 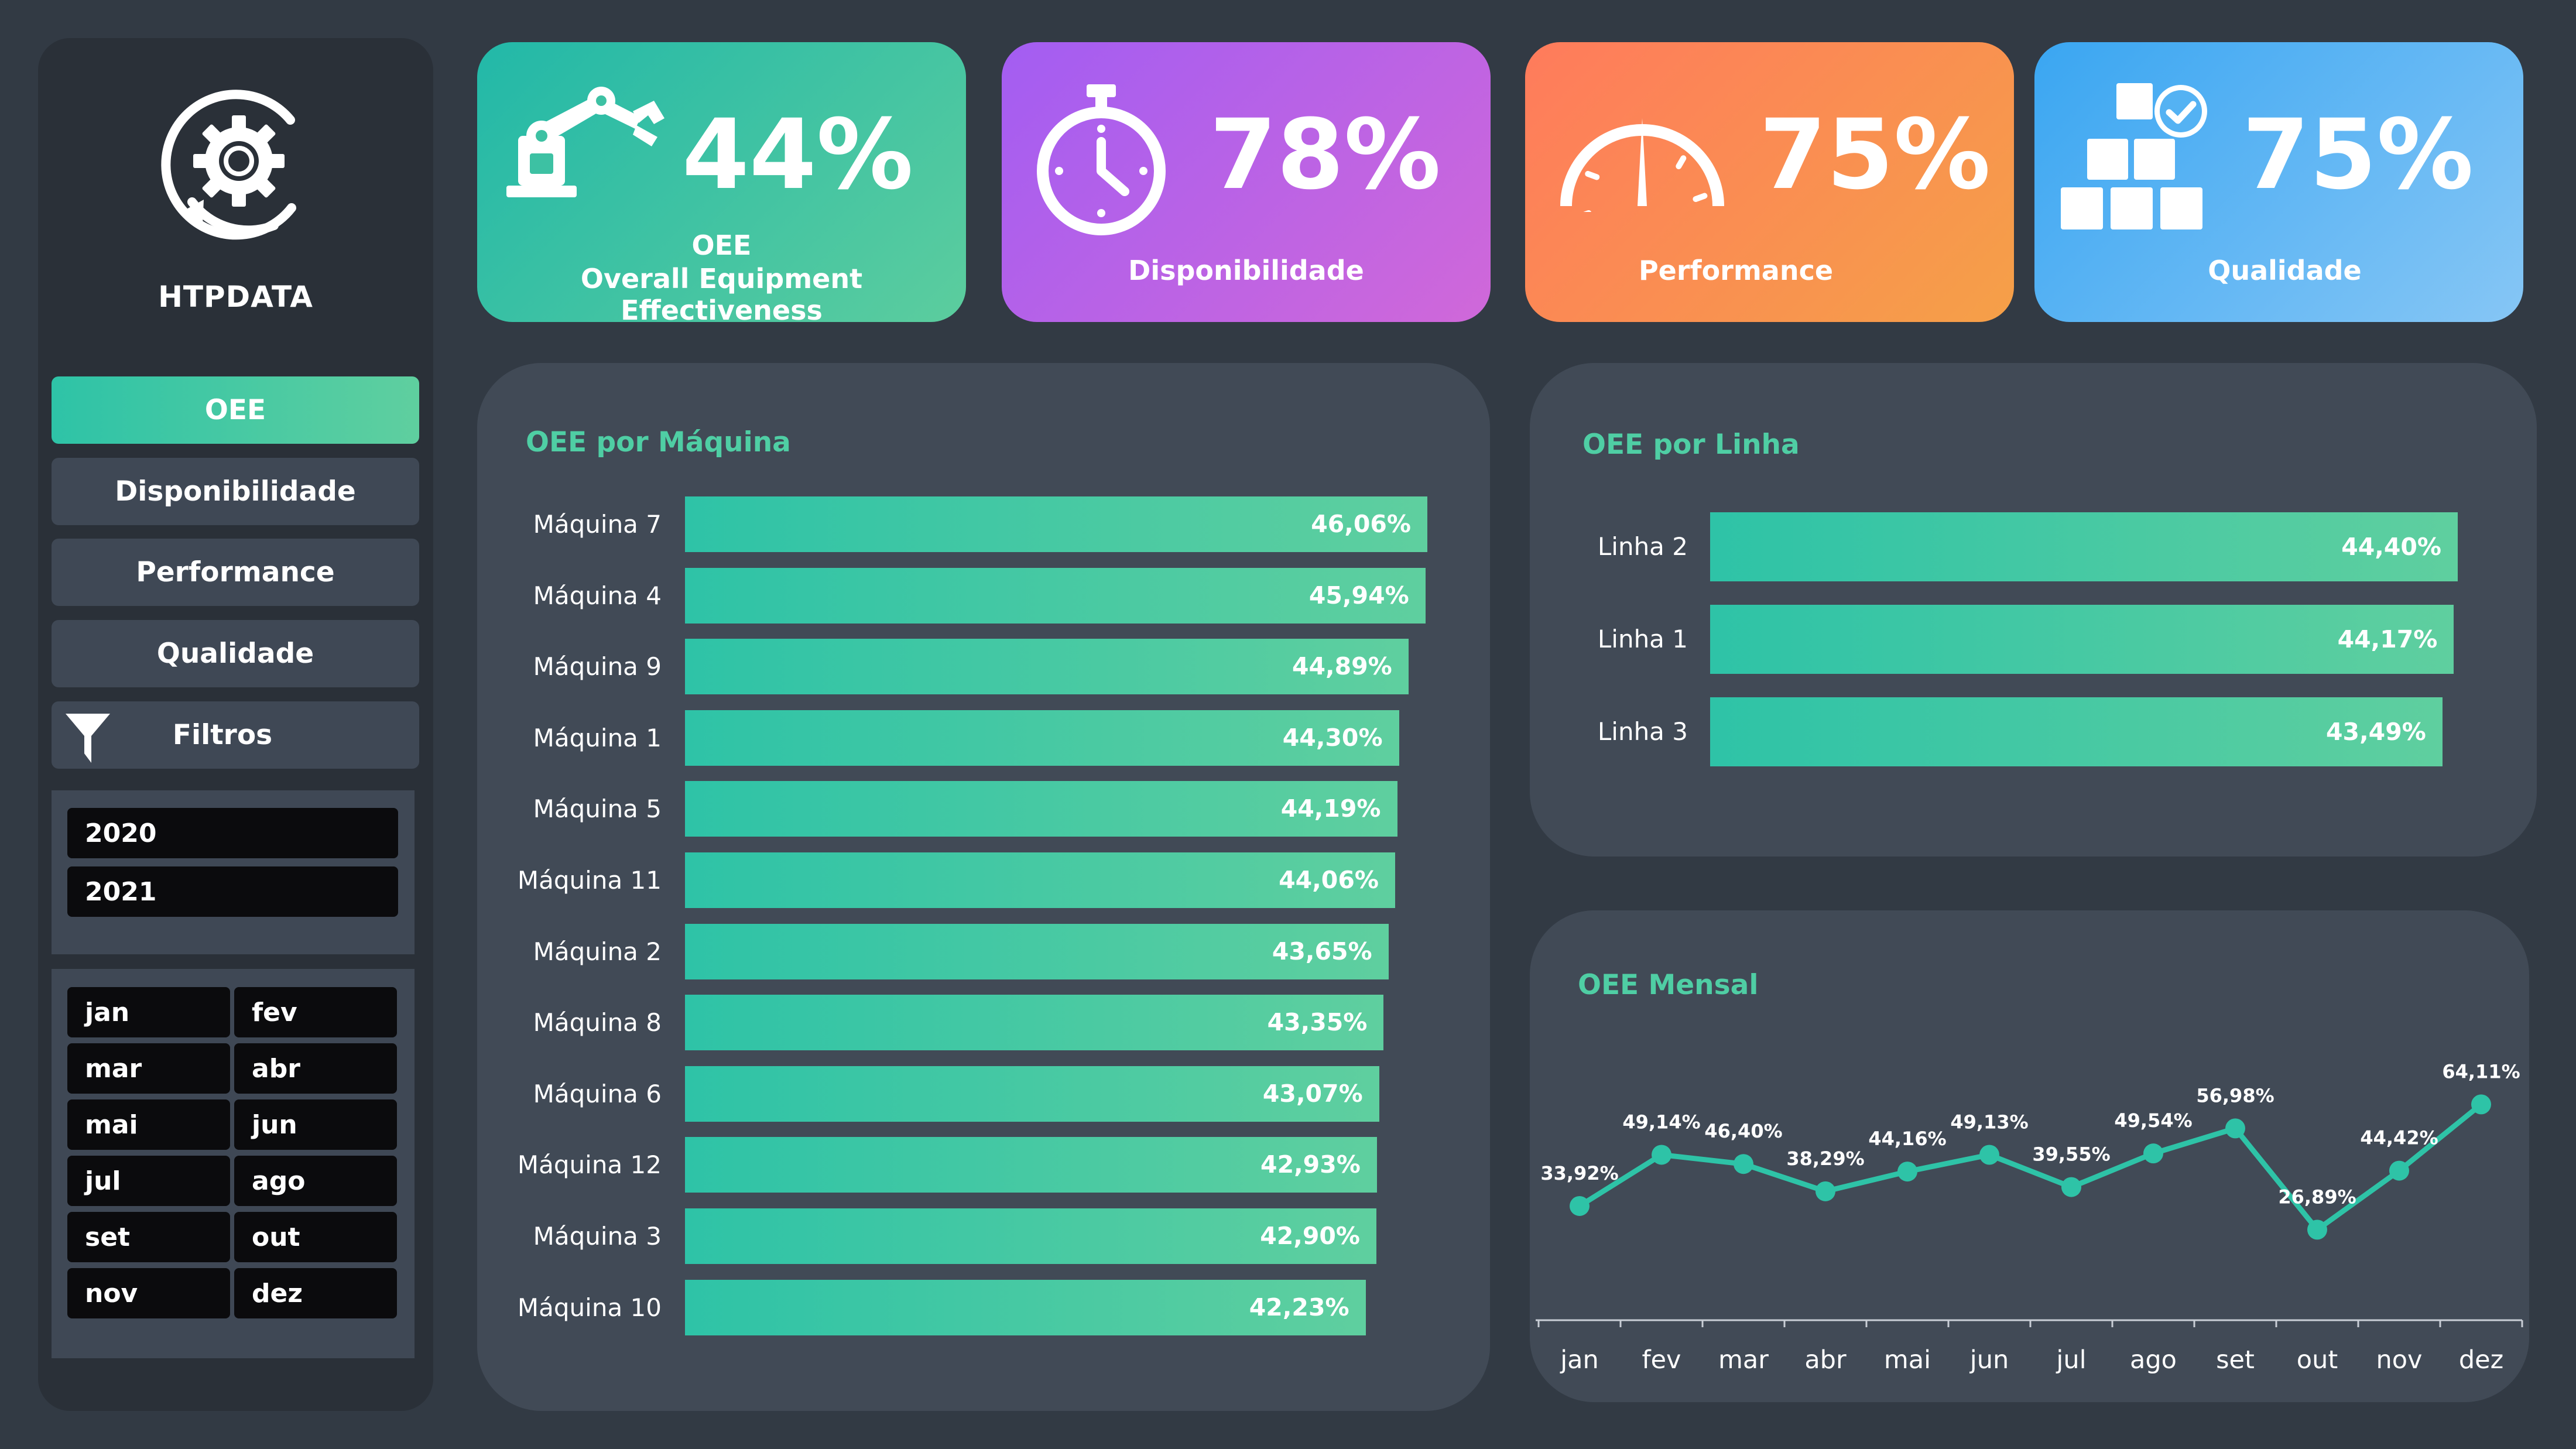 What do you see at coordinates (148, 1068) in the screenshot?
I see `month-mar-button: mar` at bounding box center [148, 1068].